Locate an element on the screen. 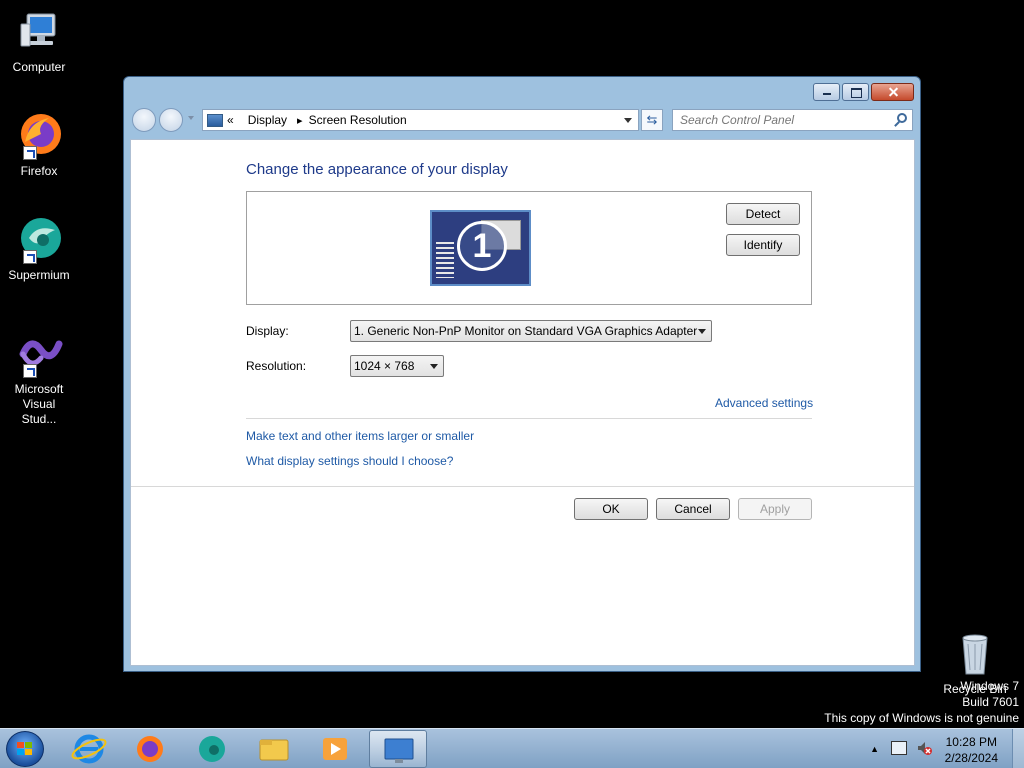 The height and width of the screenshot is (768, 1024). navigation-bar: « Display ▸ Screen Resolution ⇆ is located at coordinates (522, 120).